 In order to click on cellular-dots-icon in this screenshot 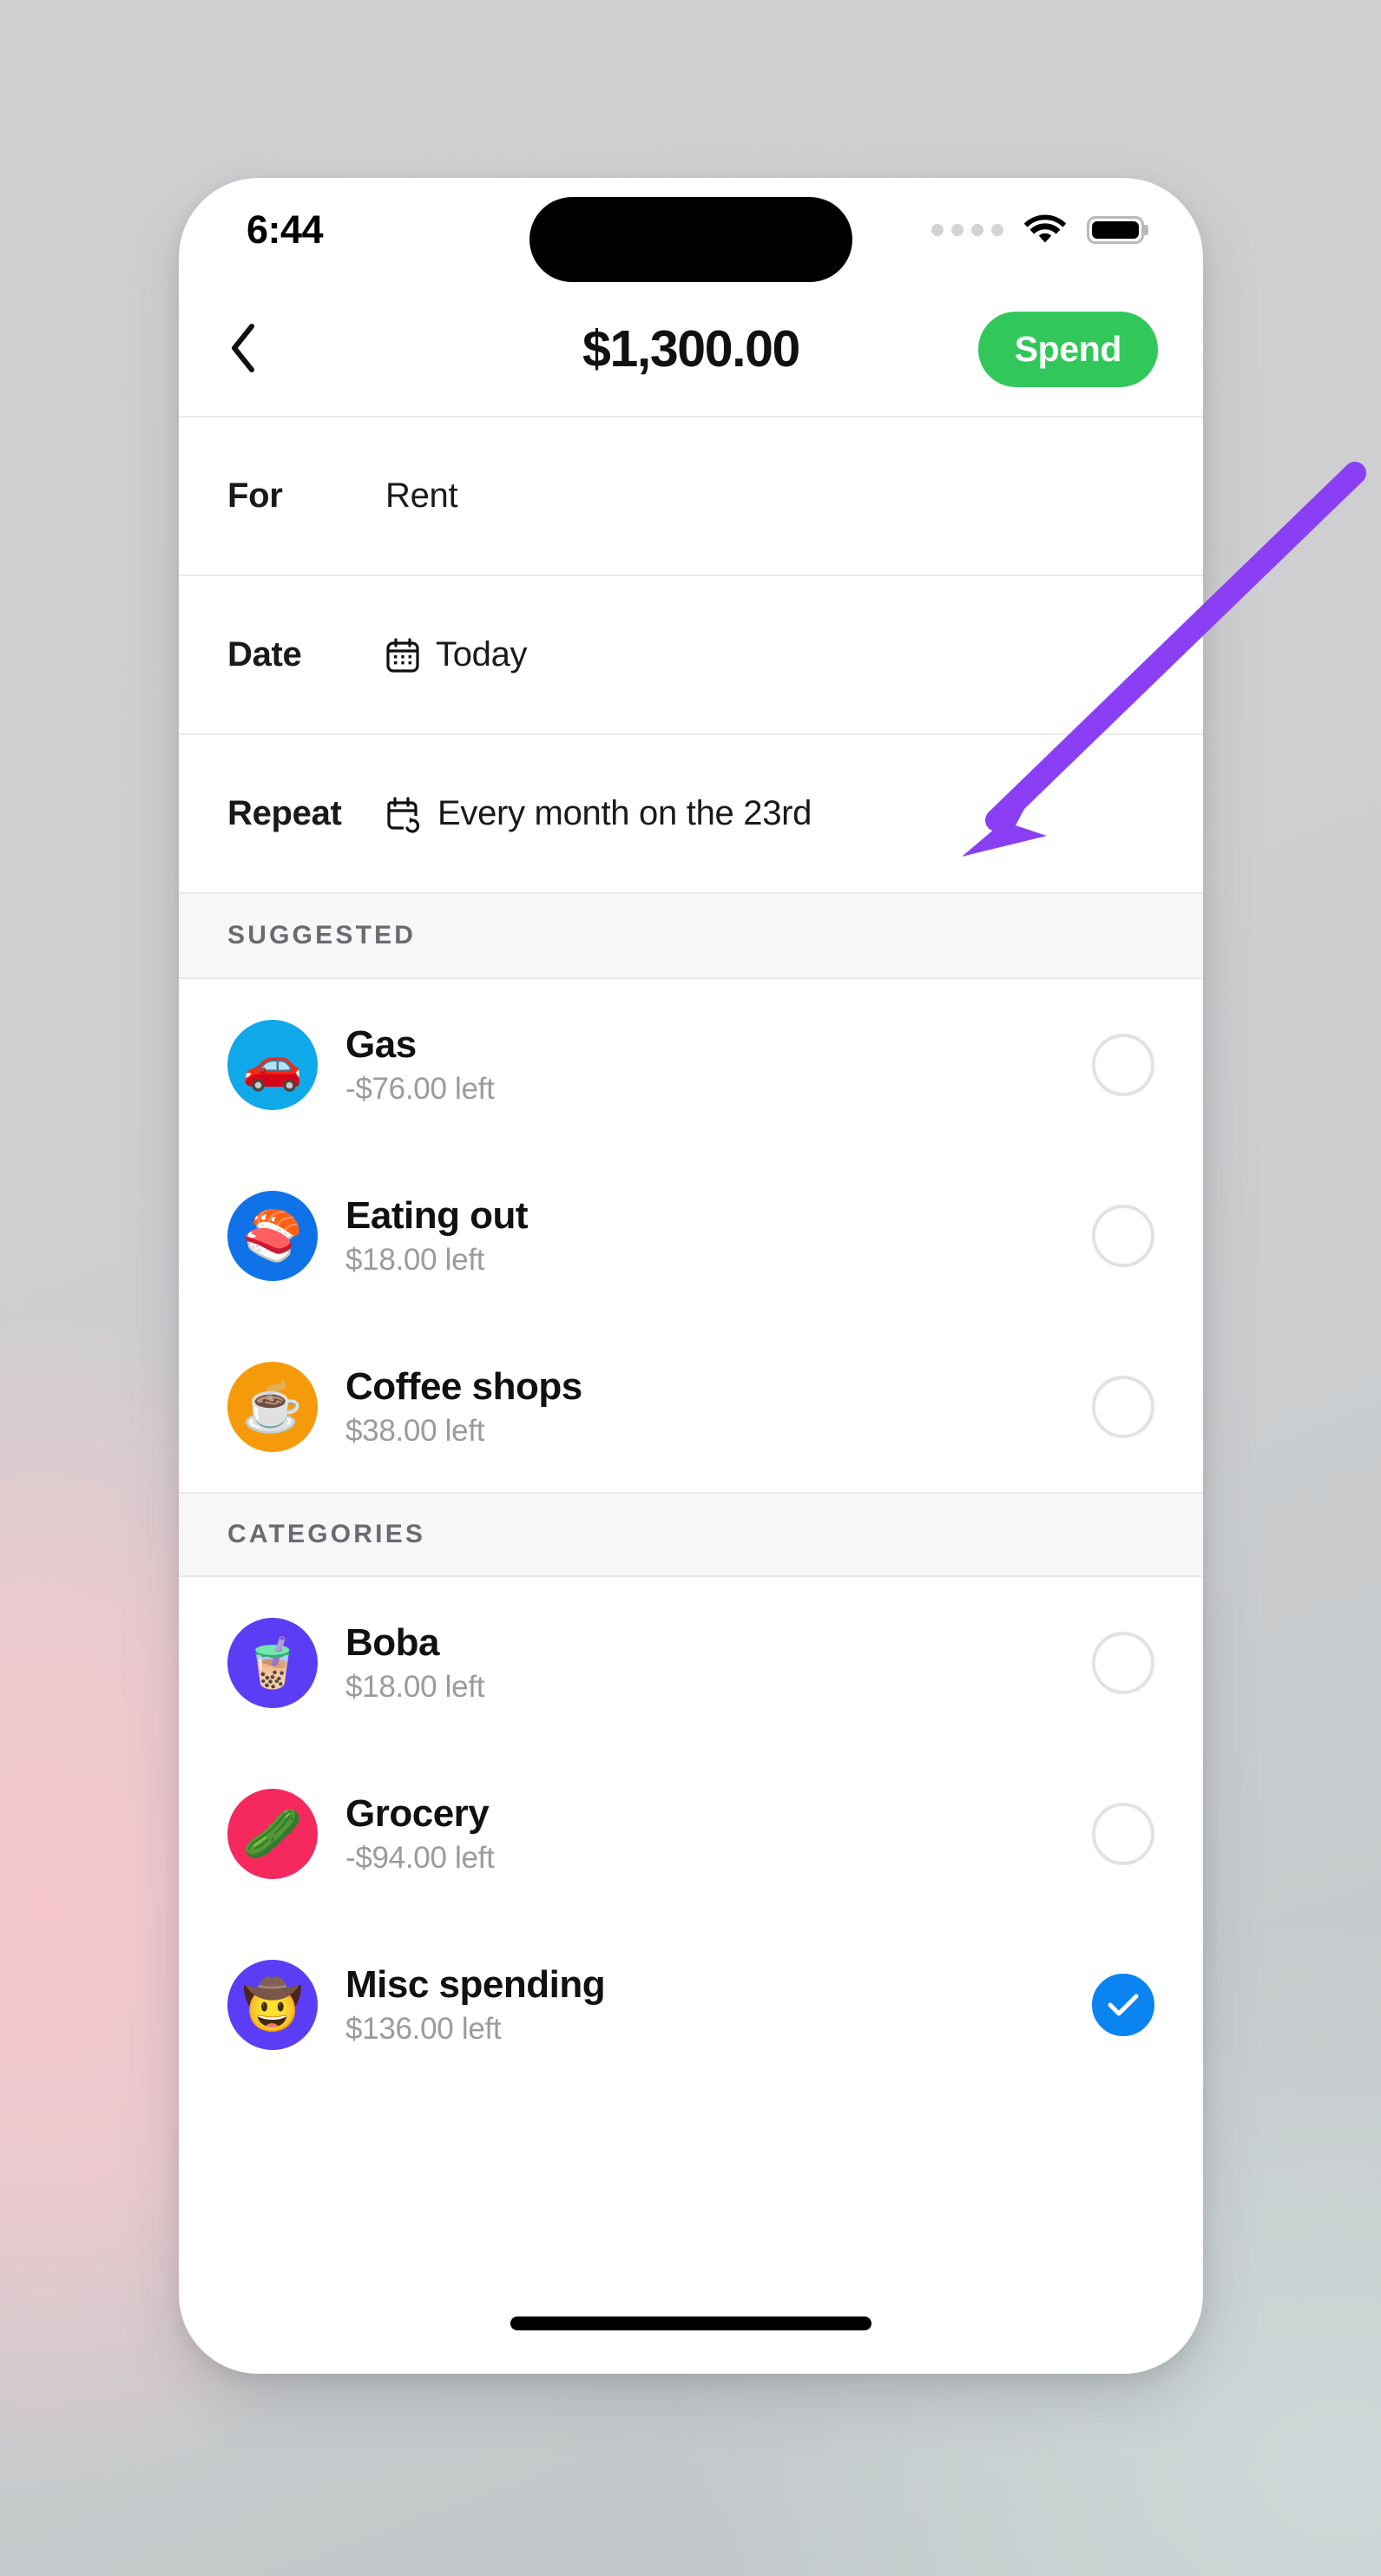, I will do `click(967, 230)`.